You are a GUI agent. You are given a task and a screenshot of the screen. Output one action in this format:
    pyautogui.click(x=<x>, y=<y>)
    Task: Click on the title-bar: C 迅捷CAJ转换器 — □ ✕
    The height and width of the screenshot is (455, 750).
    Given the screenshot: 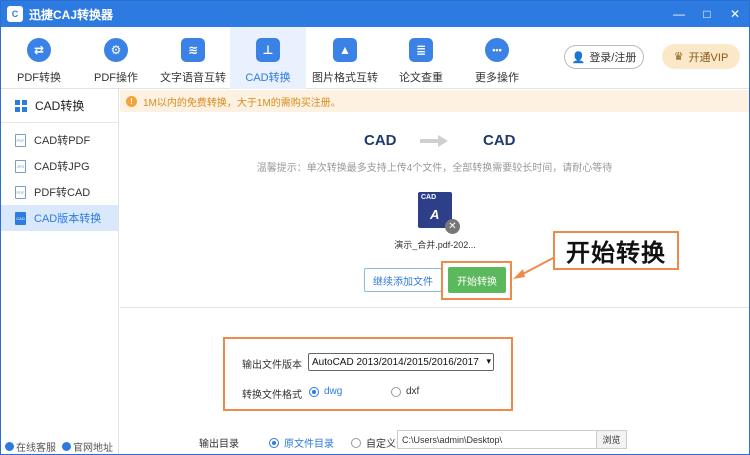 What is the action you would take?
    pyautogui.click(x=375, y=14)
    